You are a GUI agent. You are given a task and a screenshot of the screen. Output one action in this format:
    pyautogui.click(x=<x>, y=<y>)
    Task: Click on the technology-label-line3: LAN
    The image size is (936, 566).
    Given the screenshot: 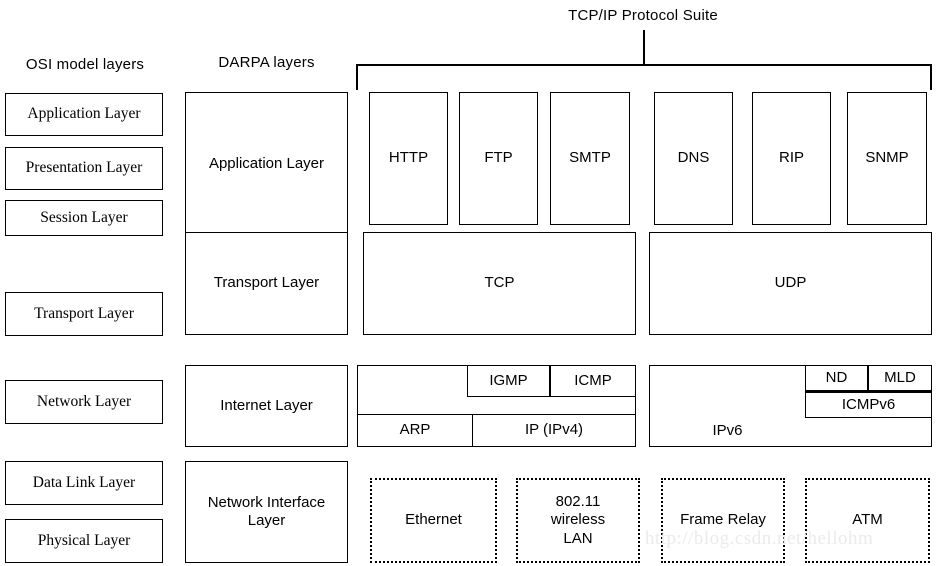 What is the action you would take?
    pyautogui.click(x=578, y=538)
    